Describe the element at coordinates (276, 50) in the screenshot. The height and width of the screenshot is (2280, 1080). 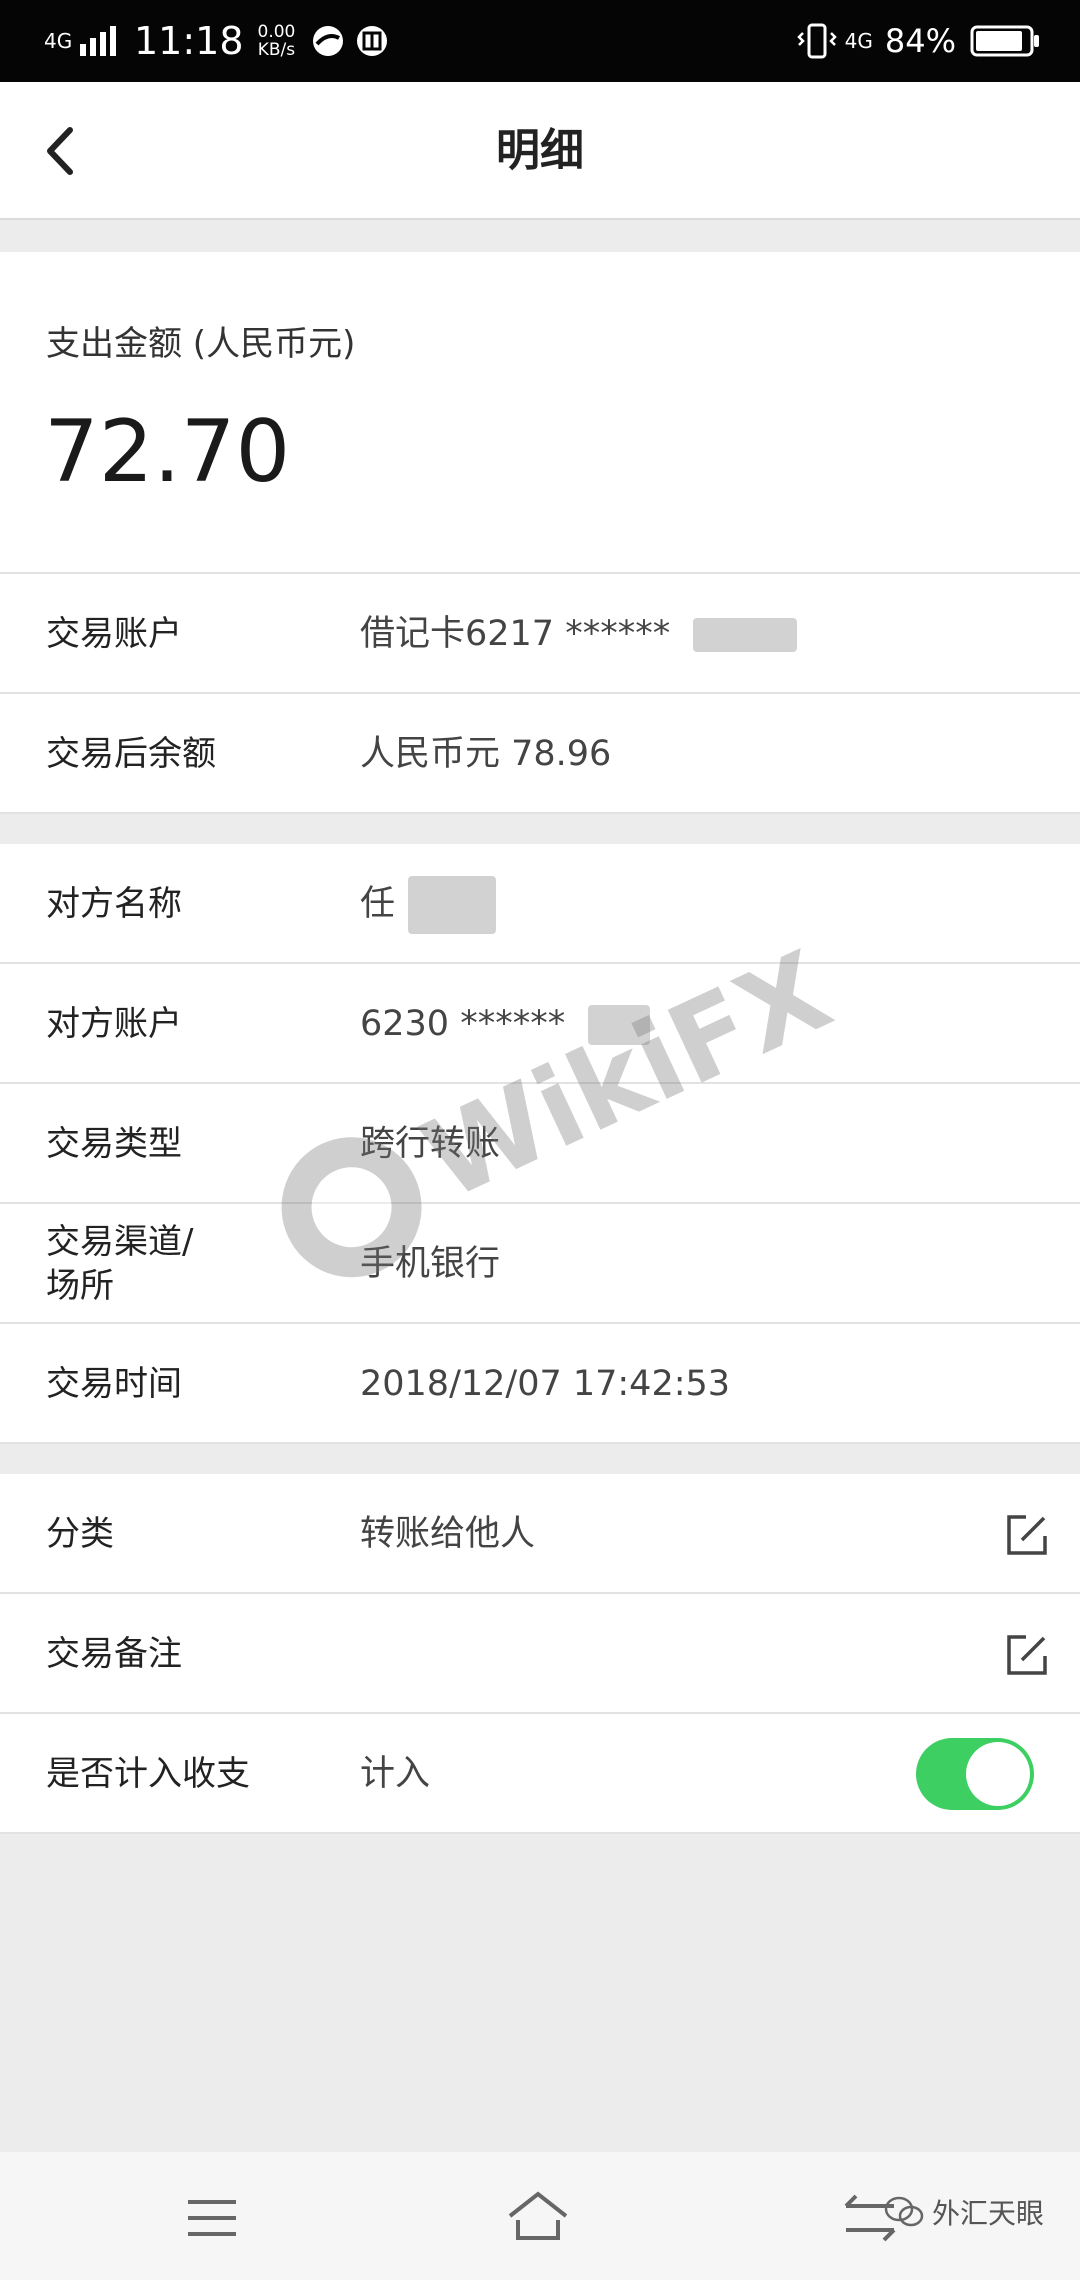
I see `speed-unit: KB/s` at that location.